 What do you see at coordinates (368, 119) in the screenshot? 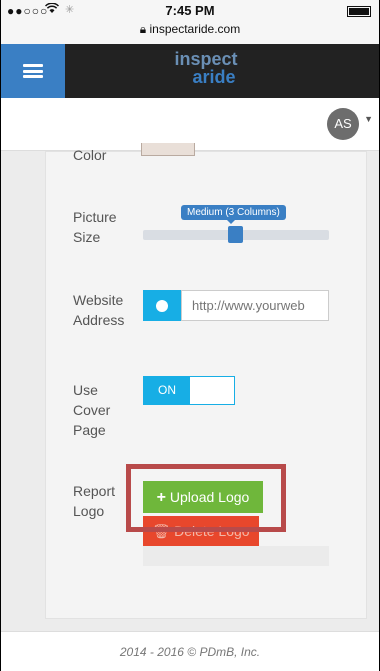
I see `chevron-down-icon: ▼` at bounding box center [368, 119].